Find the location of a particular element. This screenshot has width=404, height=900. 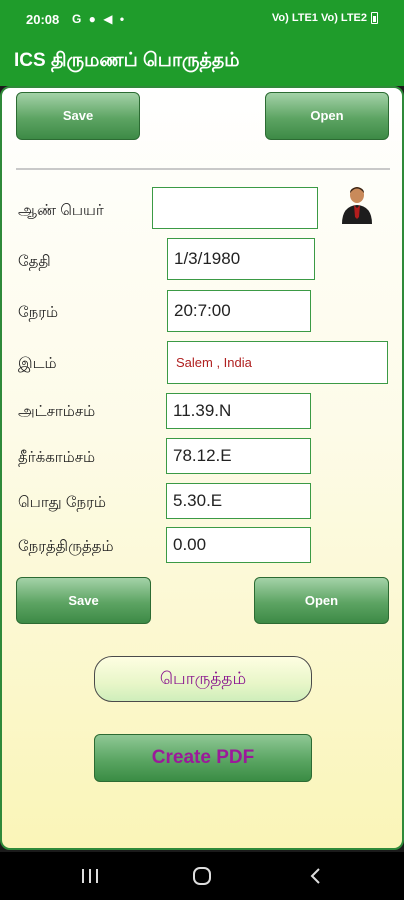

time-input: 20:7:00 is located at coordinates (239, 311).